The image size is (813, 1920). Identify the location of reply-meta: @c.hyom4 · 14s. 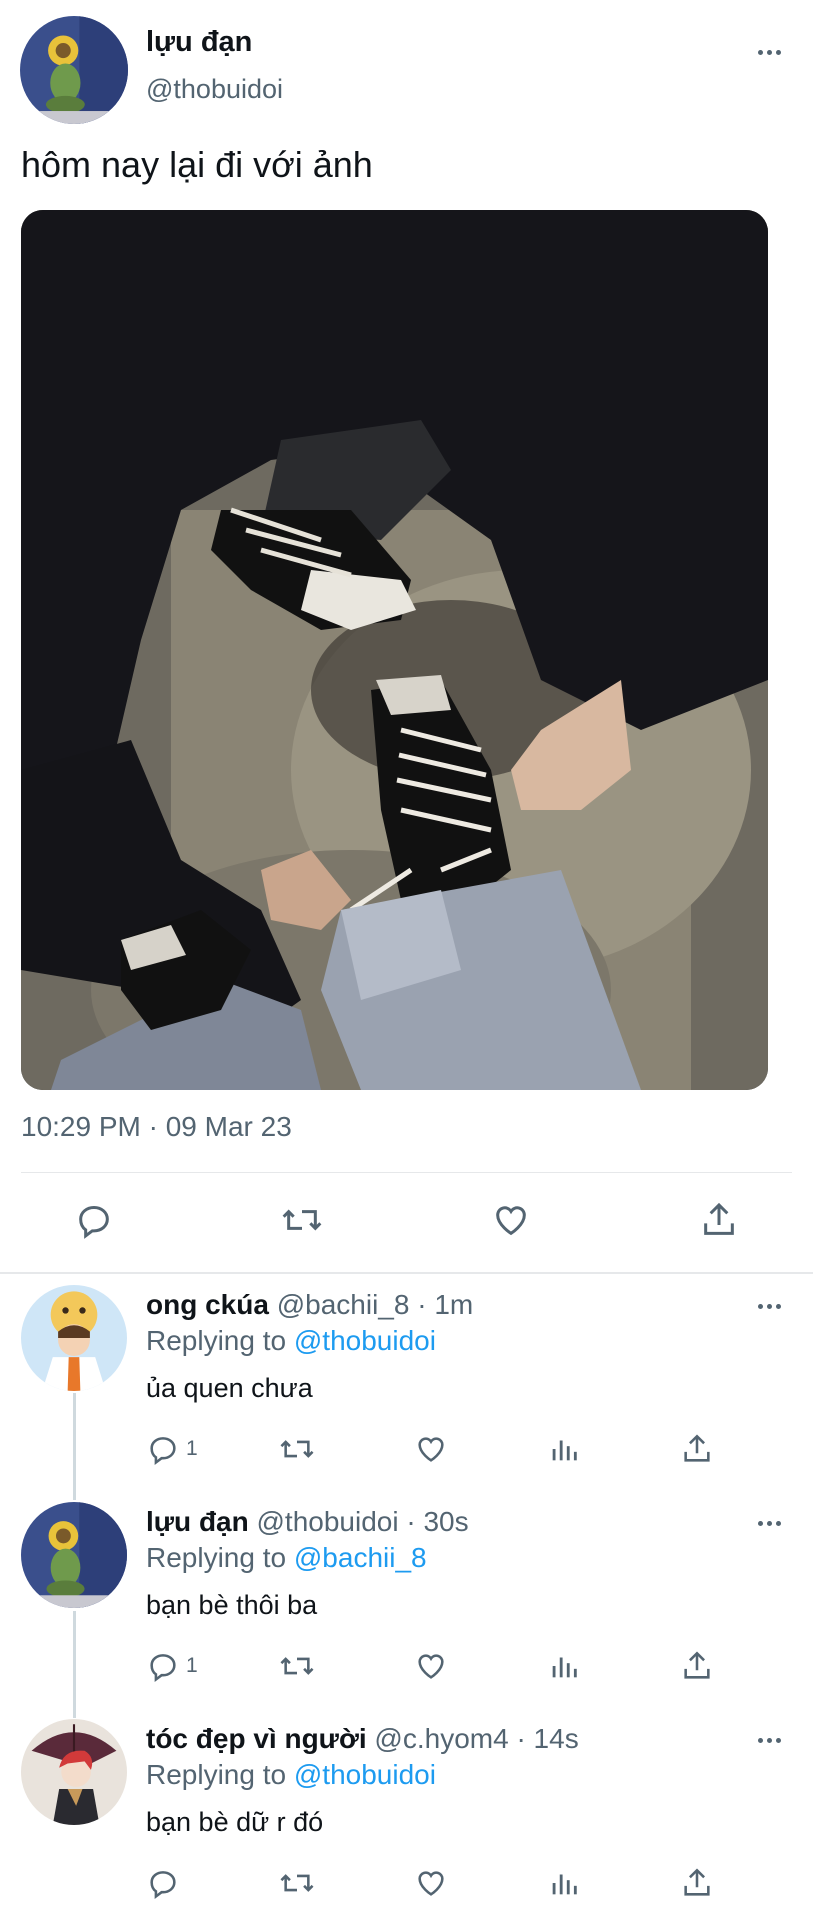
(476, 1738).